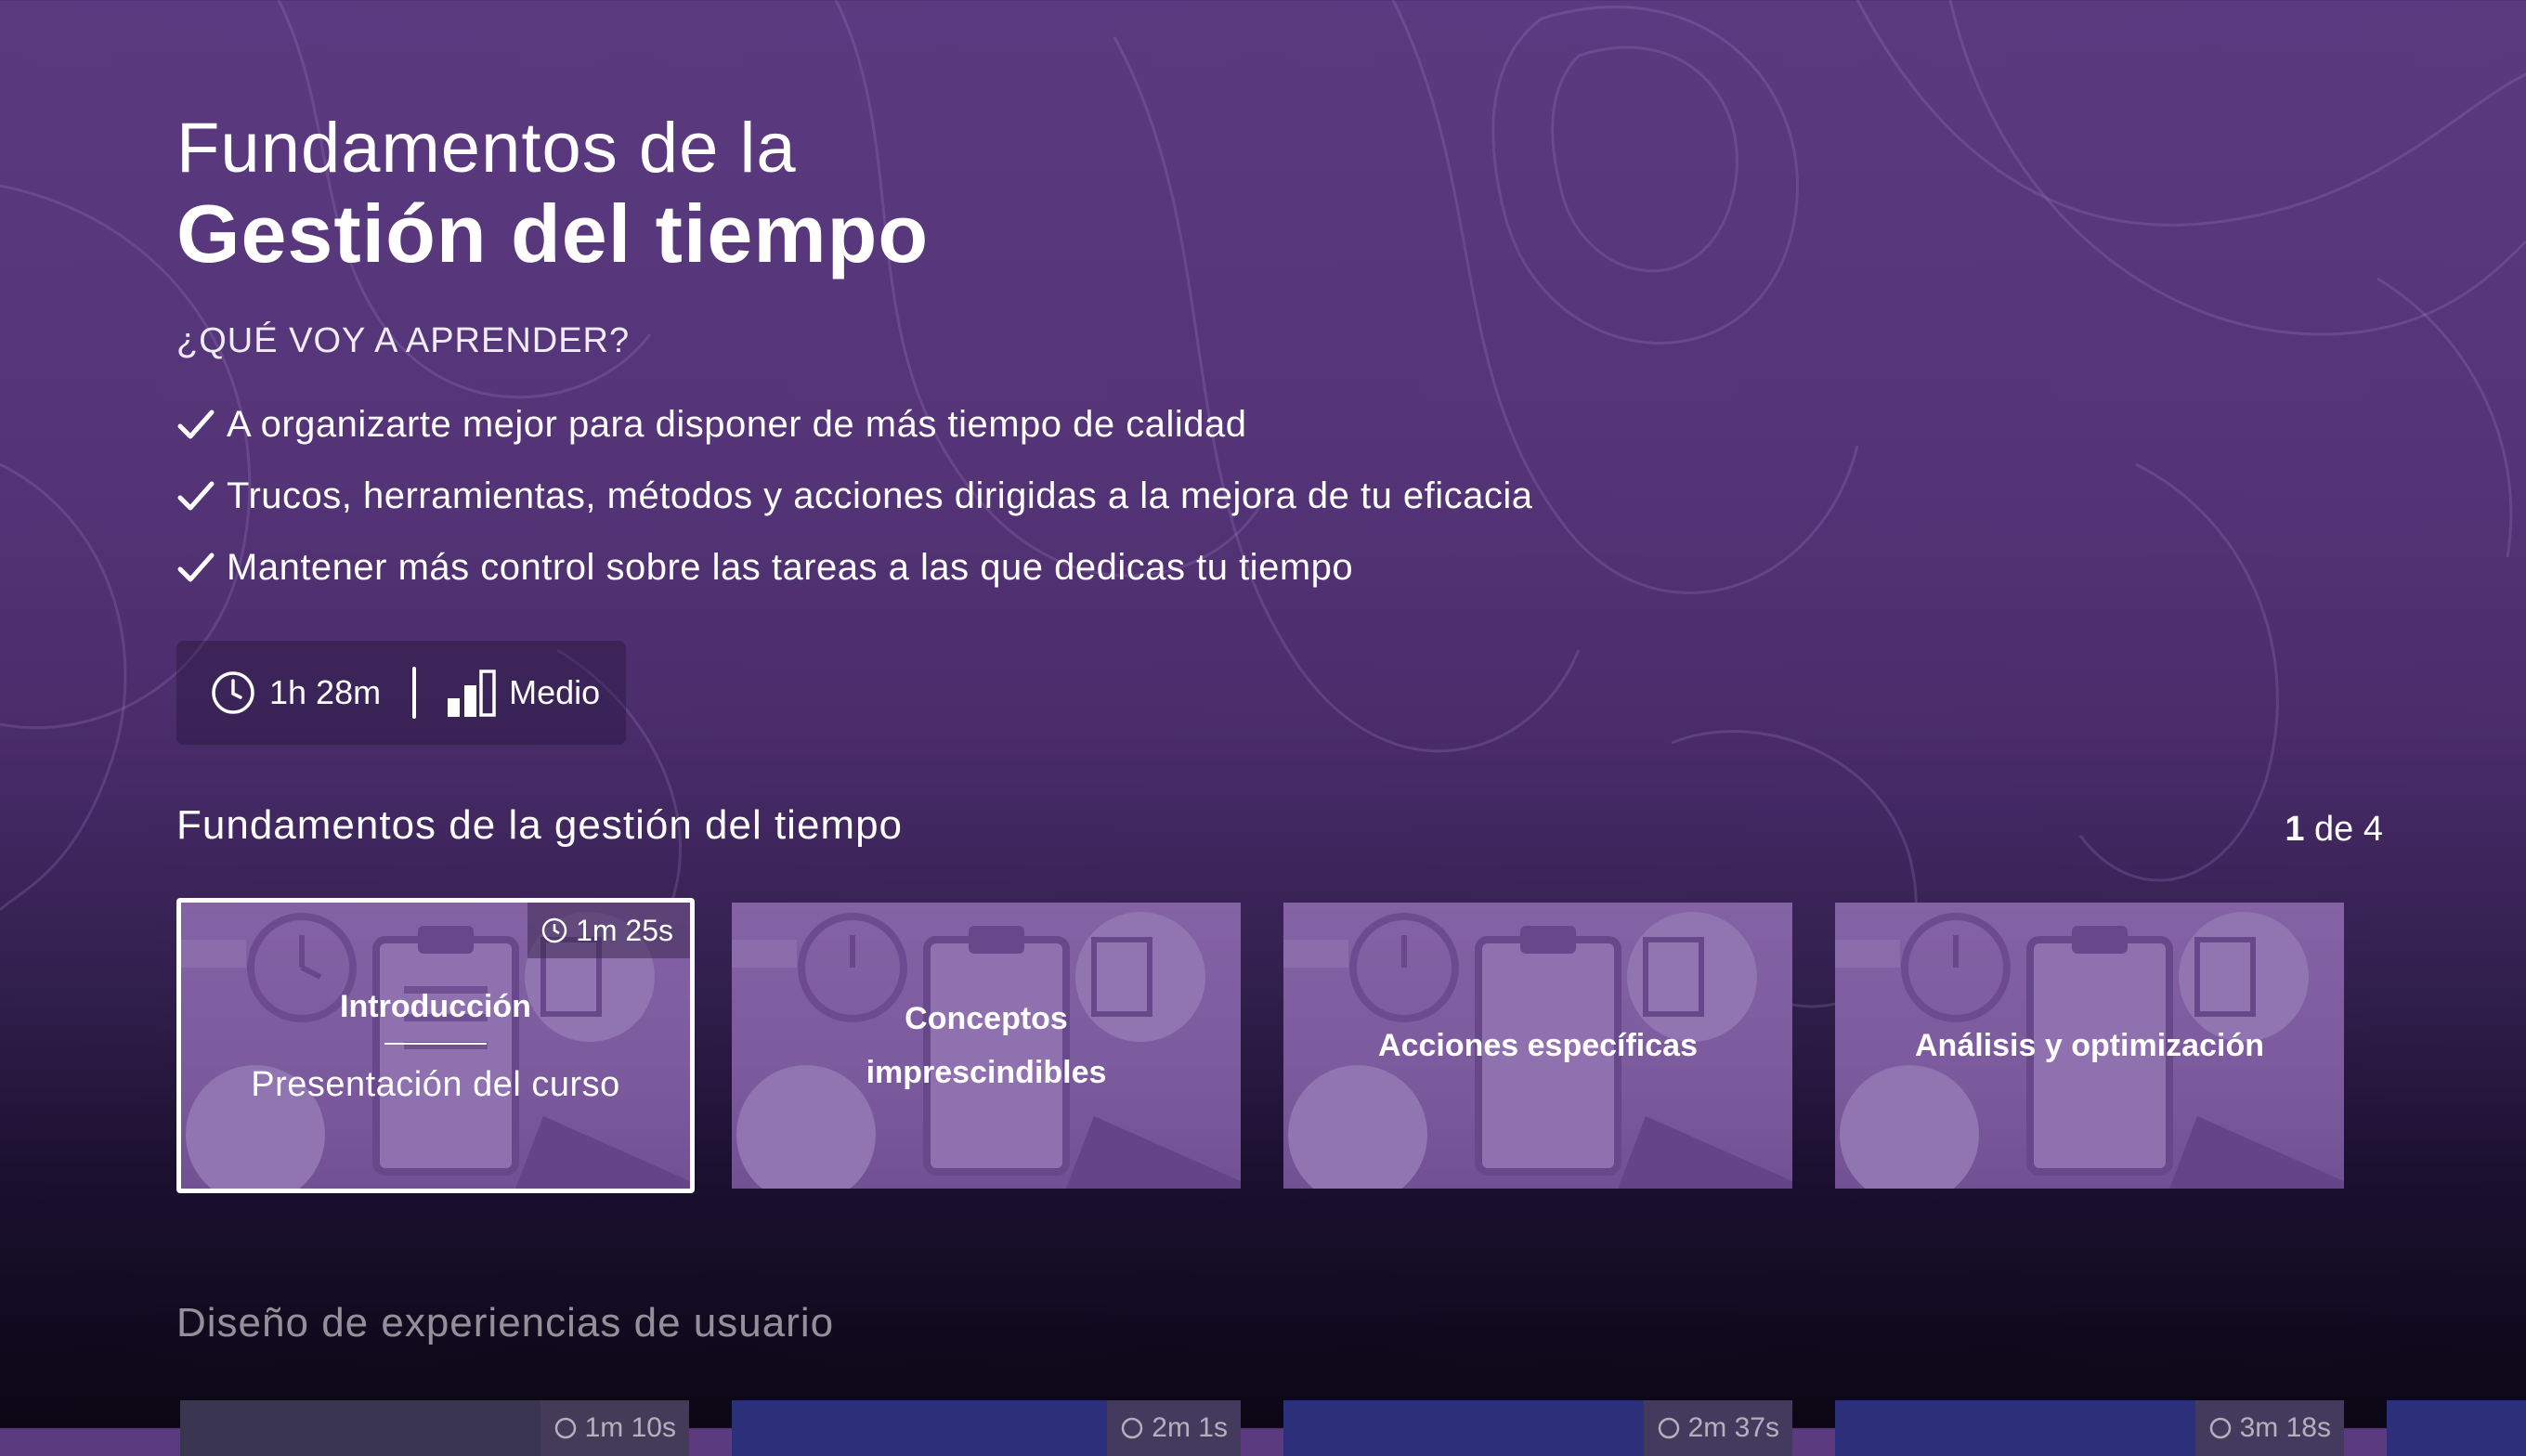 The height and width of the screenshot is (1456, 2526). Describe the element at coordinates (2295, 829) in the screenshot. I see `counter-current: 1` at that location.